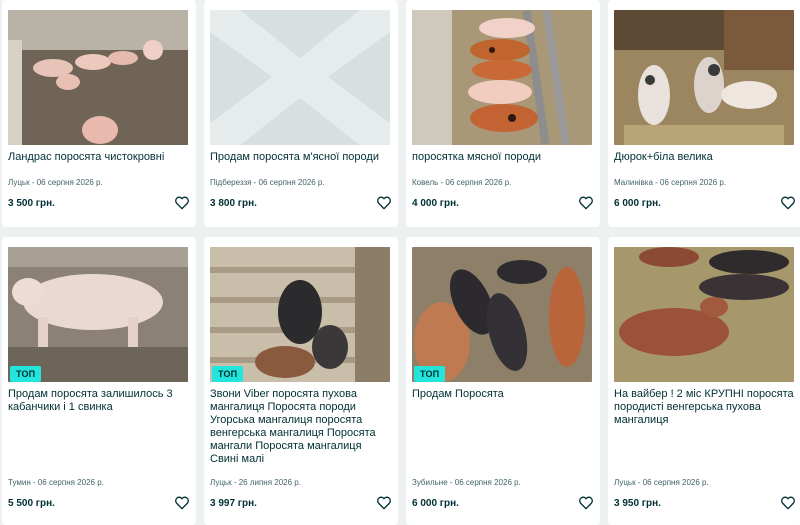 The height and width of the screenshot is (525, 800). Describe the element at coordinates (705, 157) in the screenshot. I see `listing-title: Дюрок+біла велика` at that location.